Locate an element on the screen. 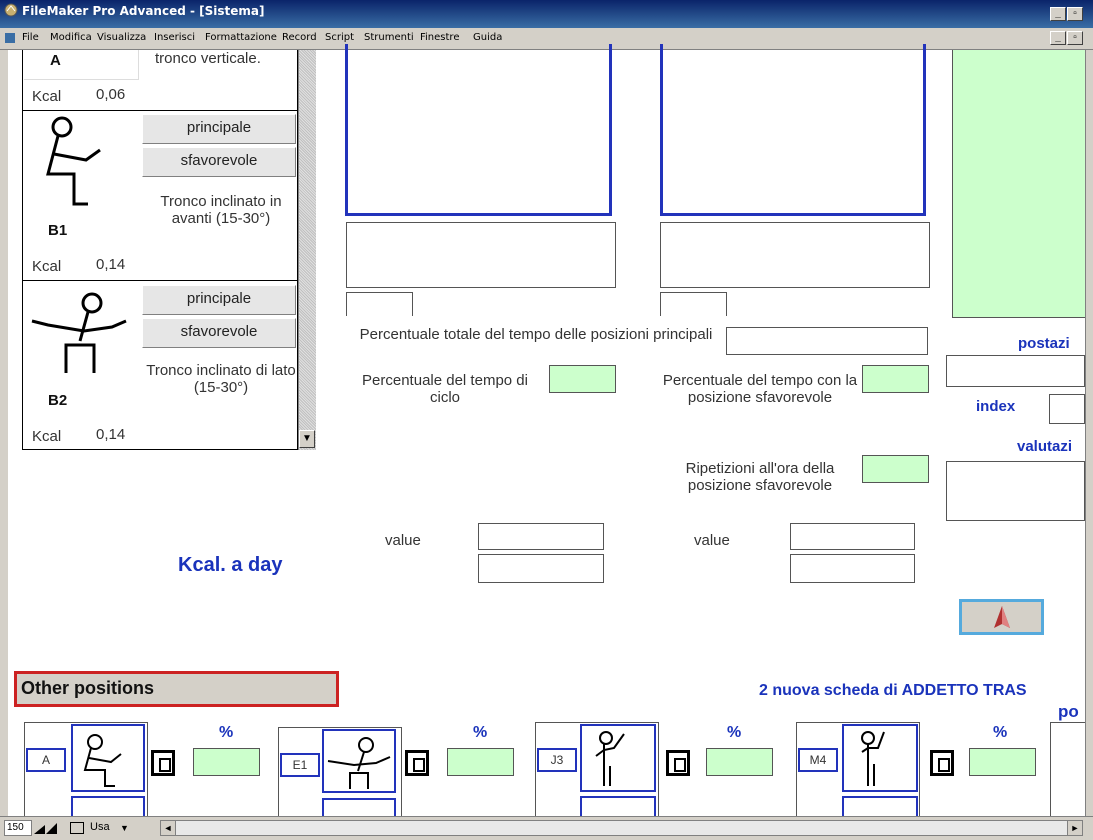  doc-maximize-icon: ▫ is located at coordinates (1075, 38).